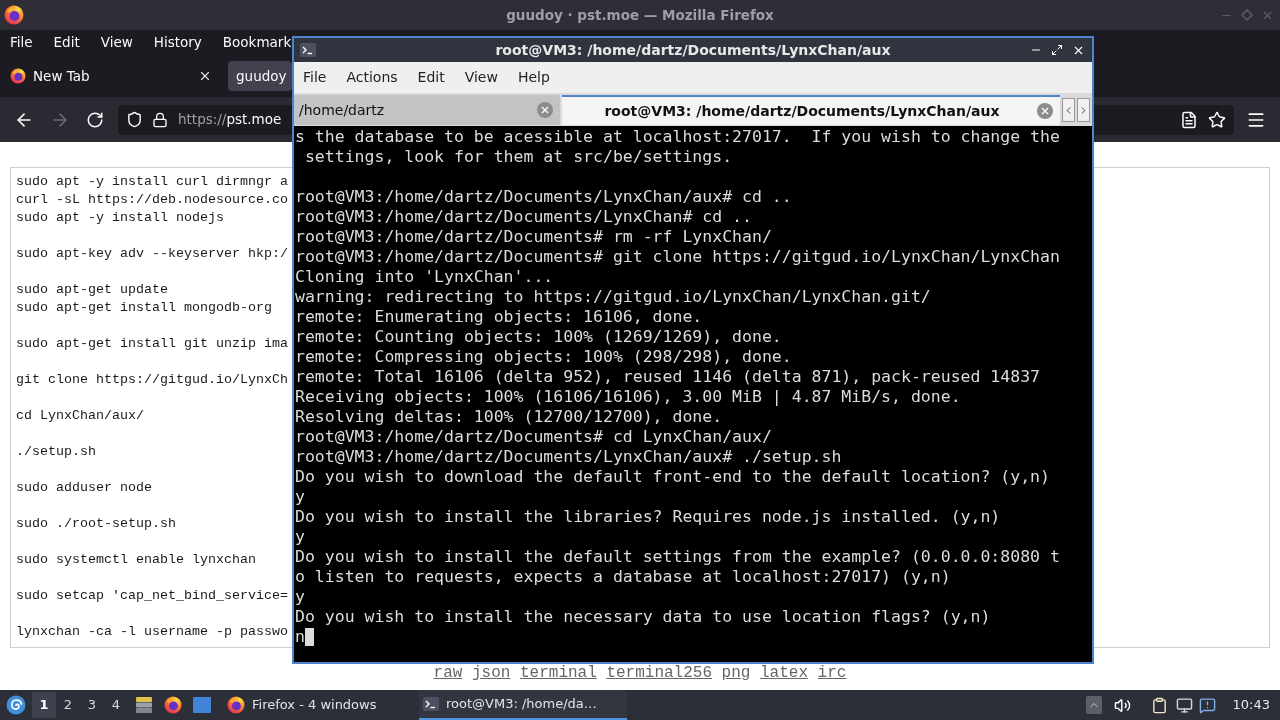 This screenshot has height=720, width=1280. I want to click on format-link: terminal, so click(558, 673).